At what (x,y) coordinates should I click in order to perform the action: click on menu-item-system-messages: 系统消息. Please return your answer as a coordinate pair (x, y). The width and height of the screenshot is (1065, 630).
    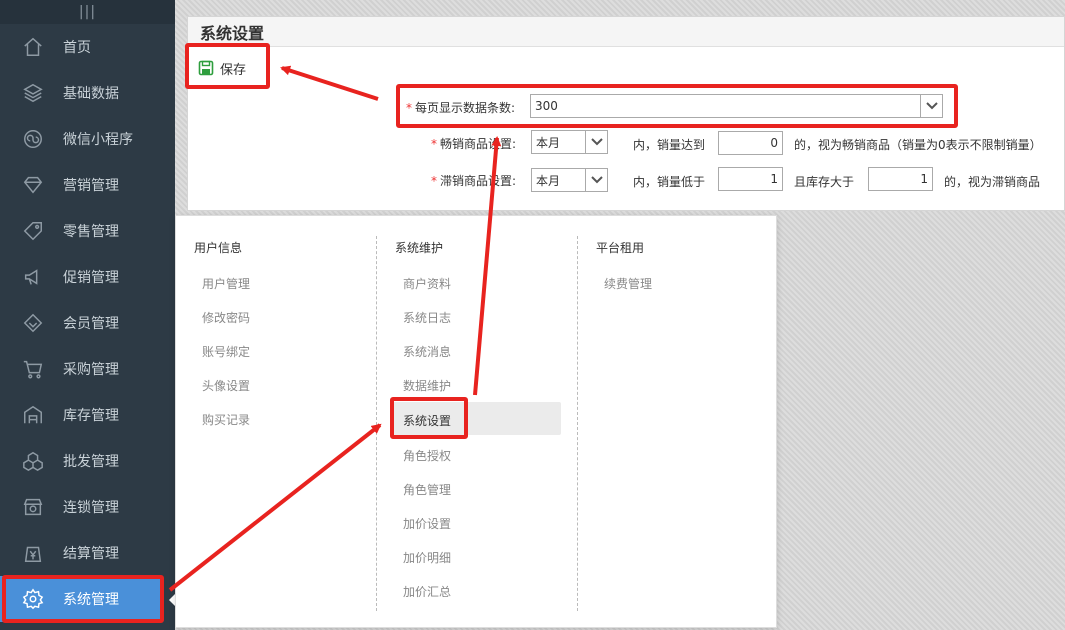
    Looking at the image, I should click on (427, 351).